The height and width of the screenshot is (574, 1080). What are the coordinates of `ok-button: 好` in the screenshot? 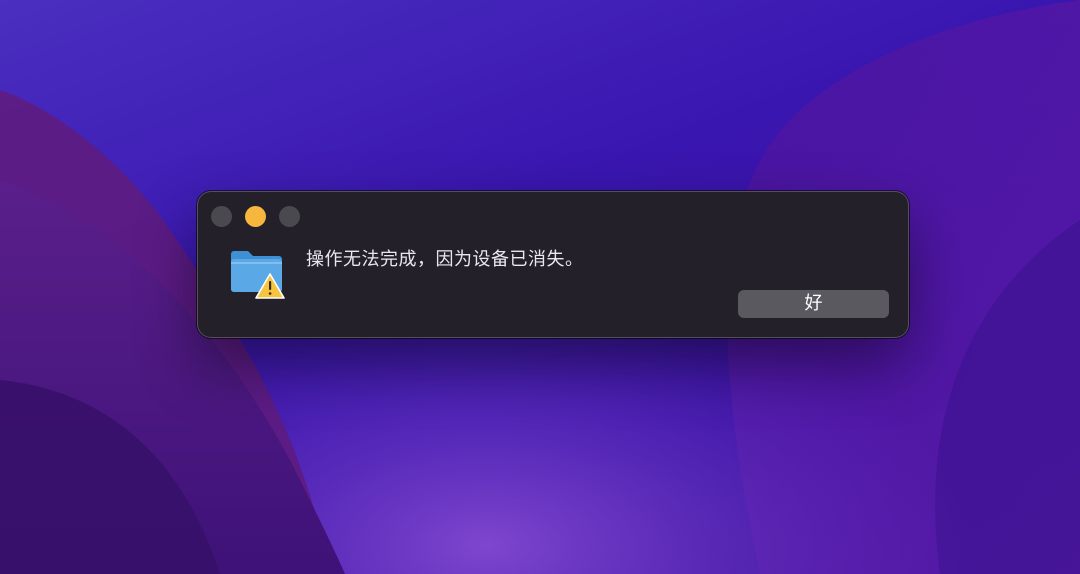 It's located at (813, 304).